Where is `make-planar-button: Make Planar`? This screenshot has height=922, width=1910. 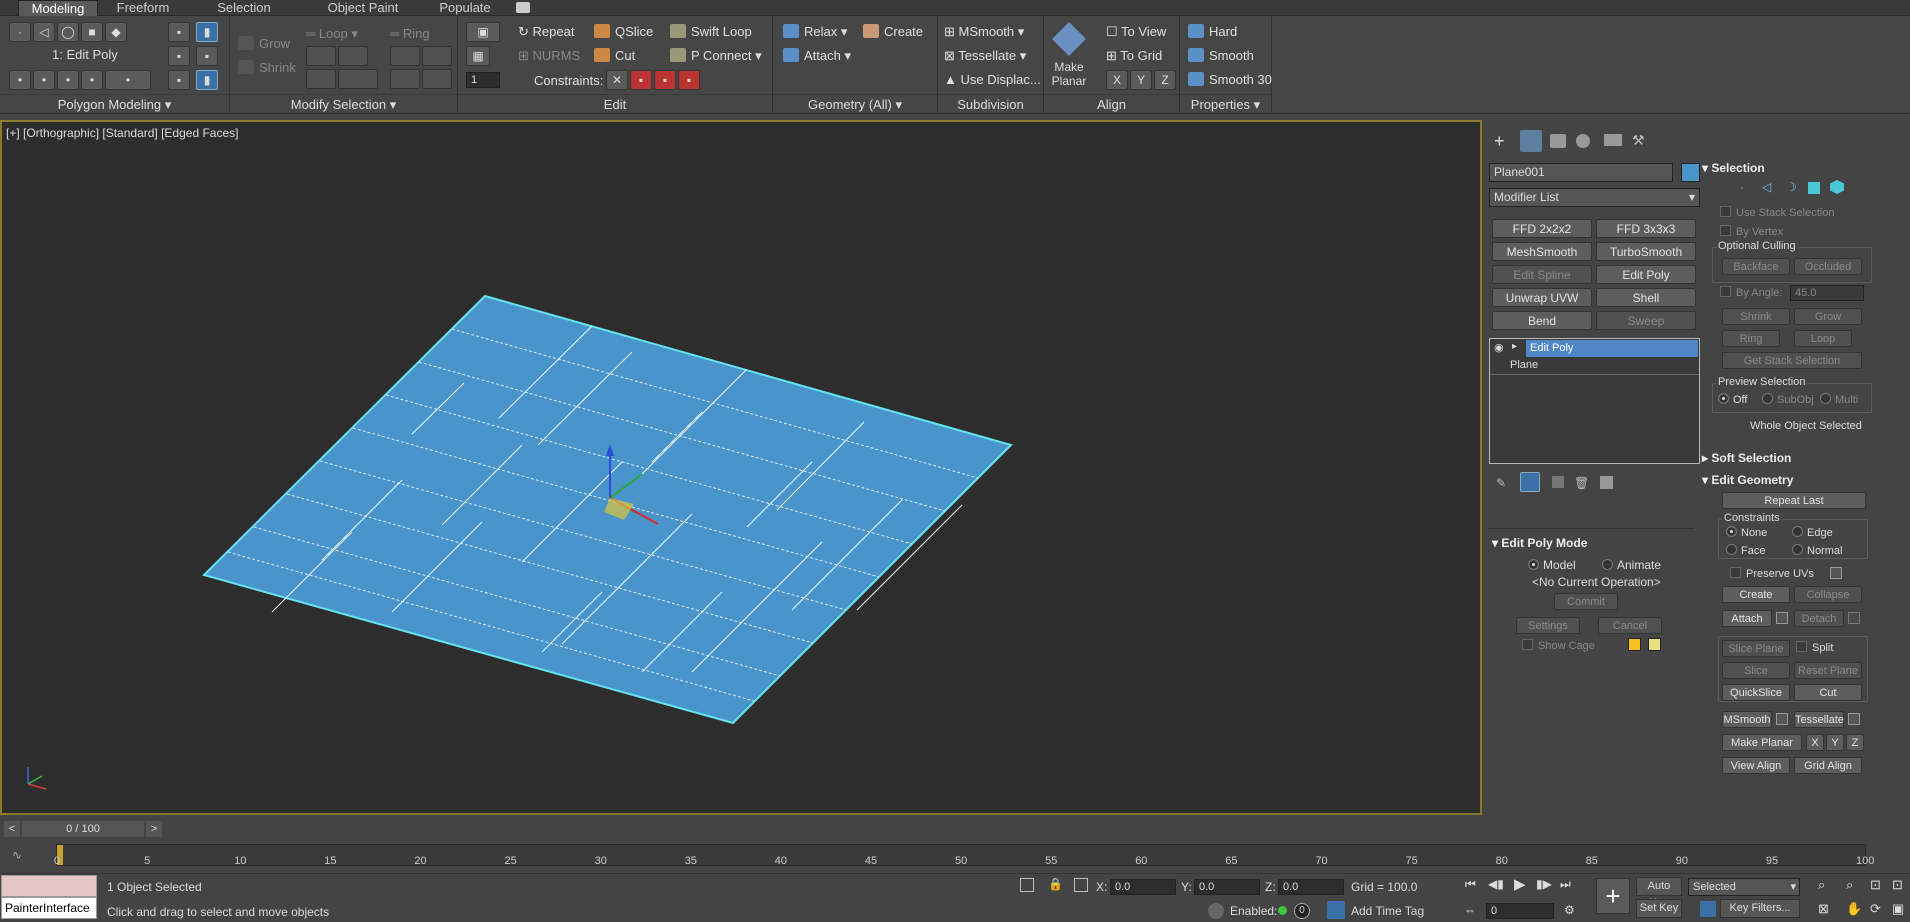 make-planar-button: Make Planar is located at coordinates (1069, 74).